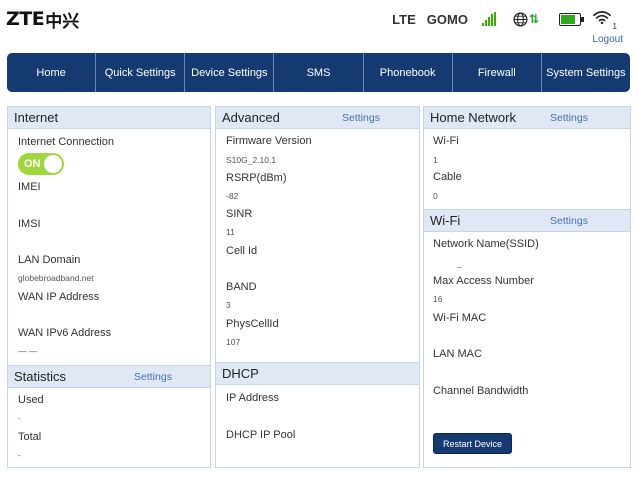 This screenshot has width=639, height=480. Describe the element at coordinates (65, 333) in the screenshot. I see `wan-ipv6-label: WAN IPv6 Address` at that location.